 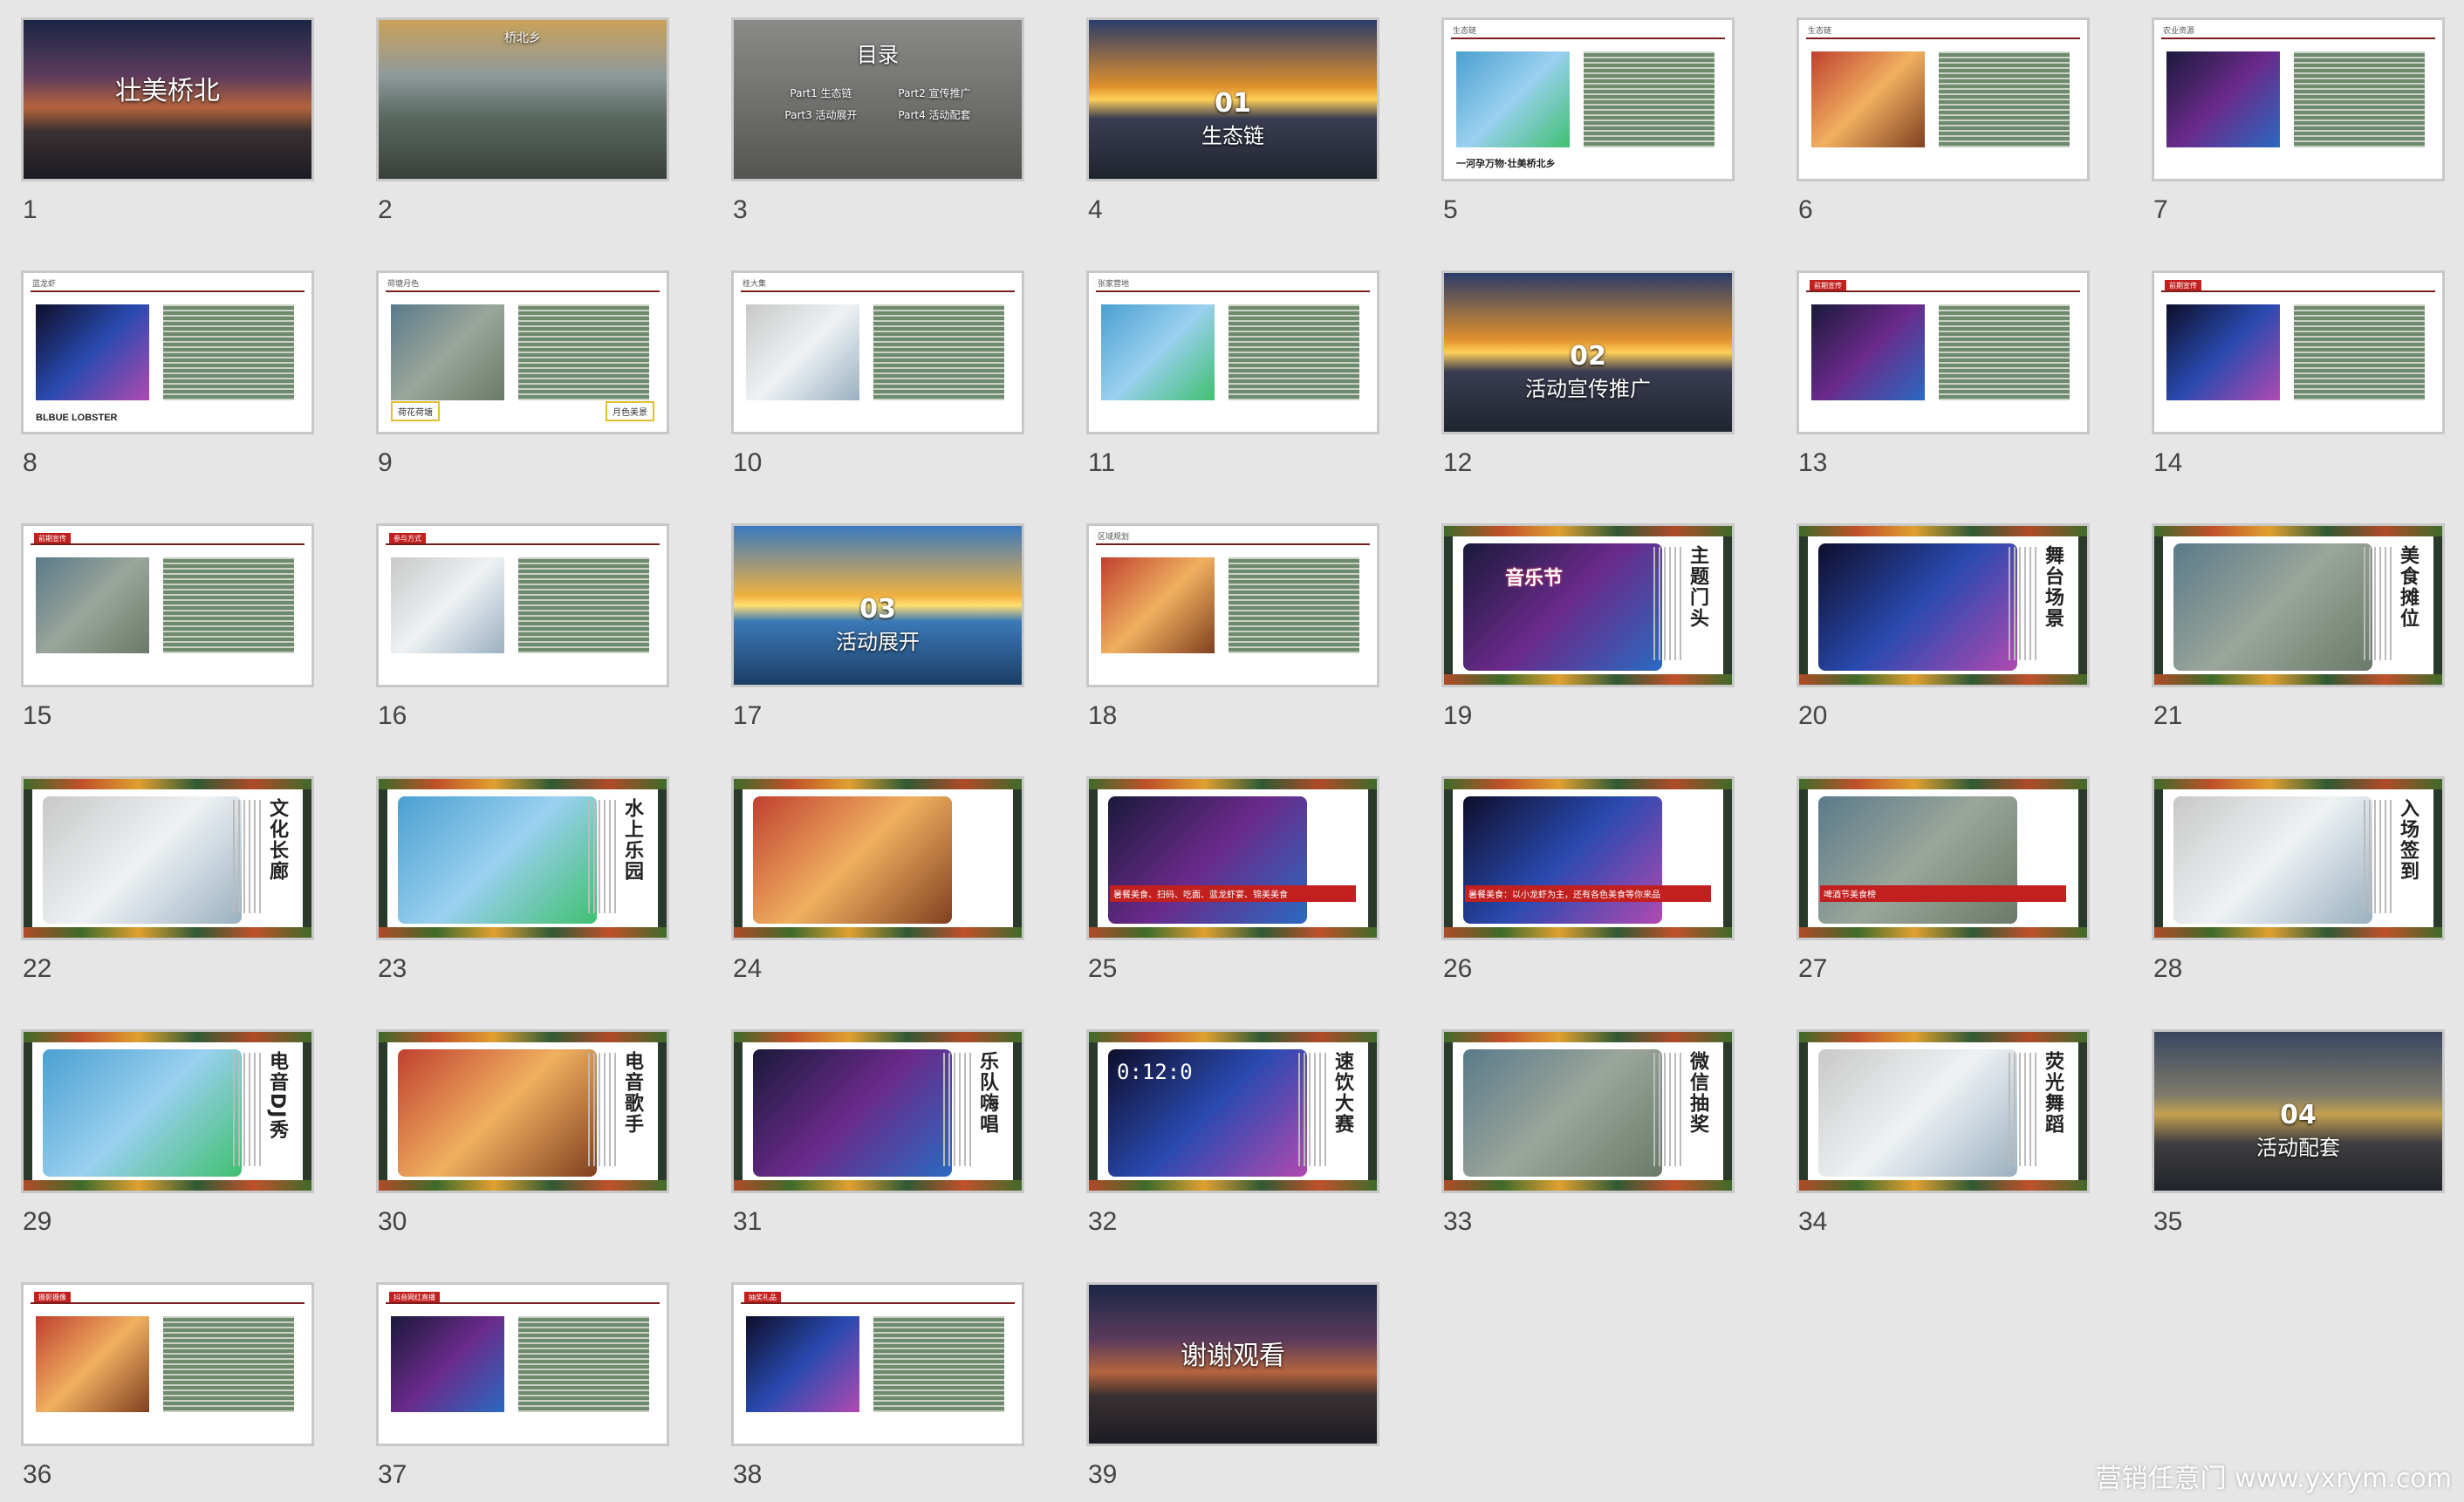 I want to click on slide-thumbnail-11: 张家营地 11, so click(x=1224, y=368).